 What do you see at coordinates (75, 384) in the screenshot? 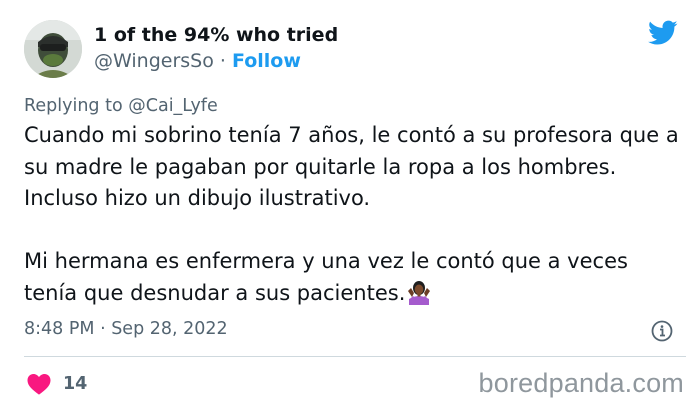
I see `like-count: 14` at bounding box center [75, 384].